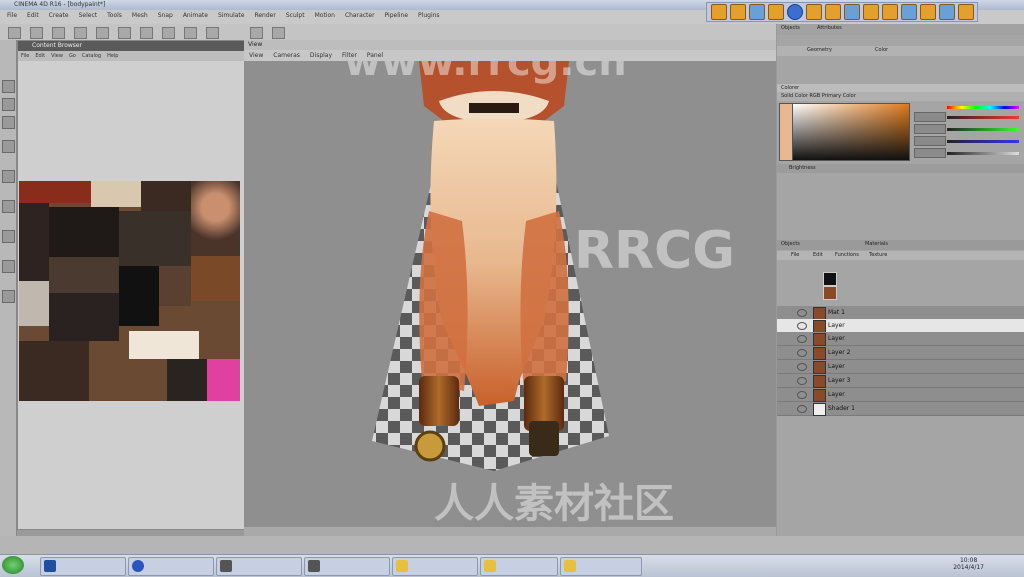  I want to click on menu-item-motion: Motion, so click(325, 15).